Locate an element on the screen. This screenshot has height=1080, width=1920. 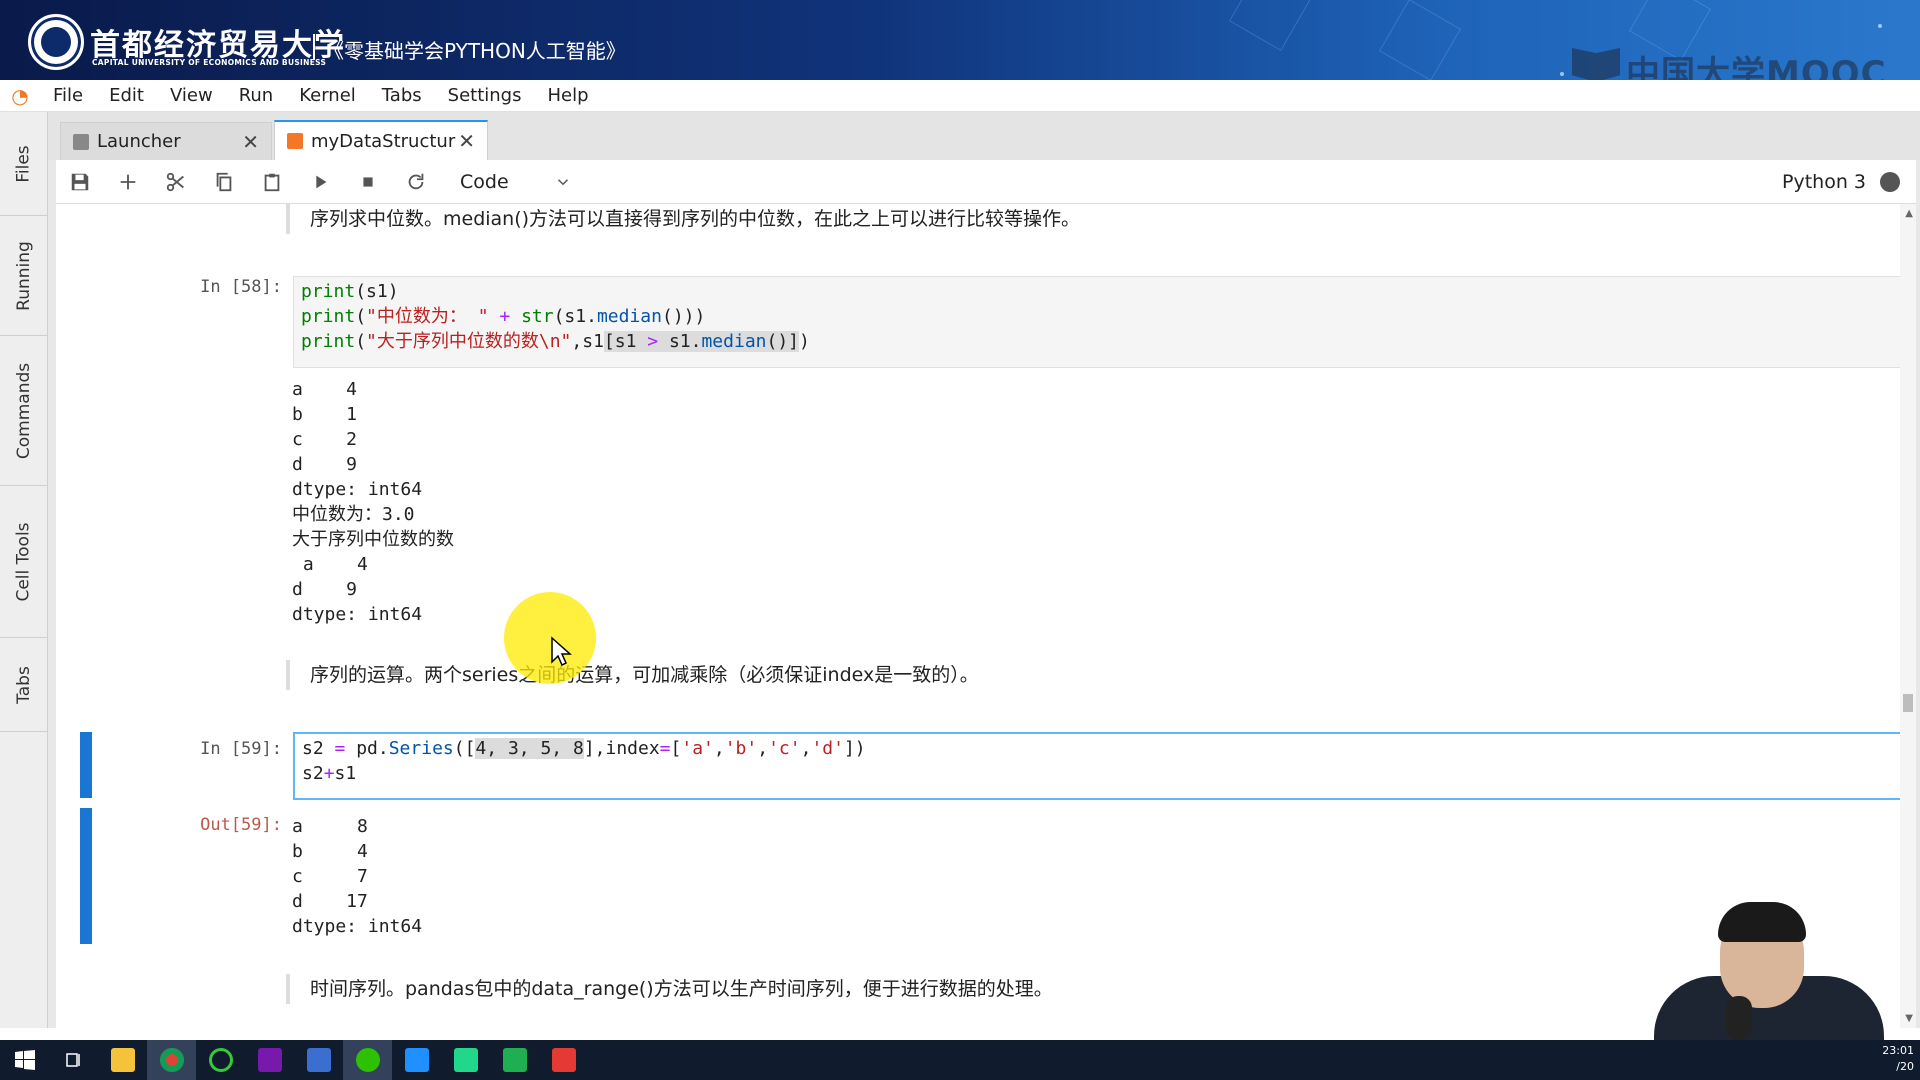
wechat-icon is located at coordinates (367, 1060).